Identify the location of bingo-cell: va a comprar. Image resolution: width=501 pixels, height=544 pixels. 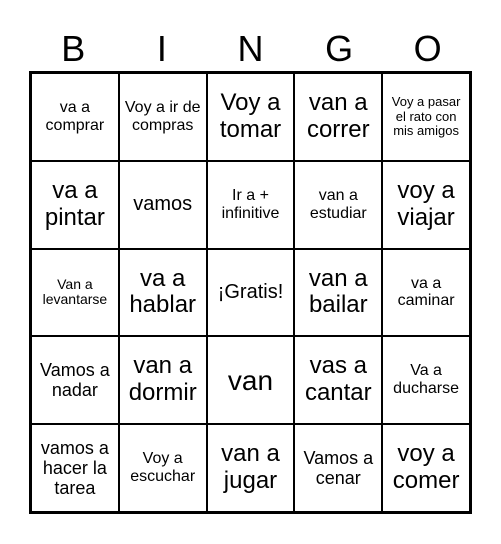
(75, 117).